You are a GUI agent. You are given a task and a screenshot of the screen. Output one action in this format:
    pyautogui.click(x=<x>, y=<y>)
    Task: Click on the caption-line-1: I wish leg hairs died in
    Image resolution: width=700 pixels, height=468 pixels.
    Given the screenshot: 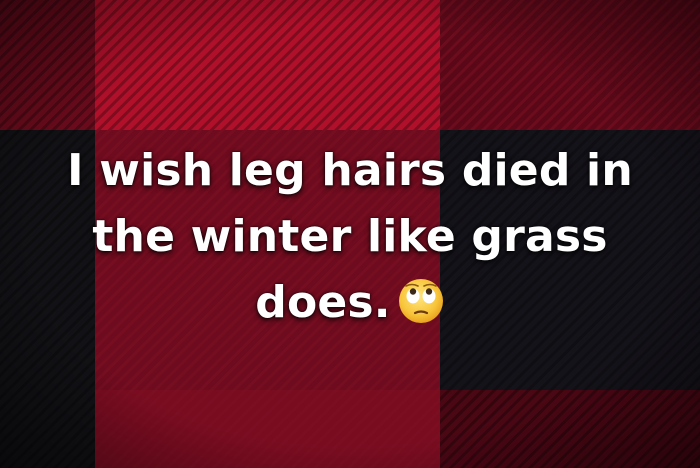 What is the action you would take?
    pyautogui.click(x=350, y=170)
    